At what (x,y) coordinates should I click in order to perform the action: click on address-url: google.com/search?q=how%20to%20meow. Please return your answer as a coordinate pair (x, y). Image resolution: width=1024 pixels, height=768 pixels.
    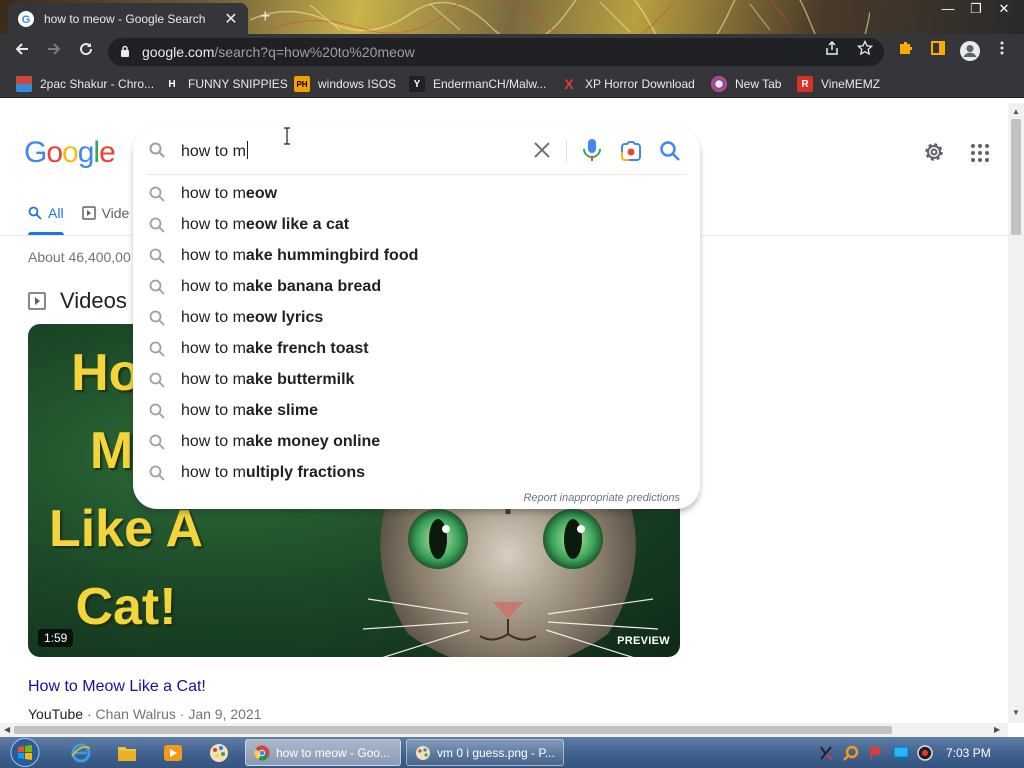
    Looking at the image, I should click on (278, 52).